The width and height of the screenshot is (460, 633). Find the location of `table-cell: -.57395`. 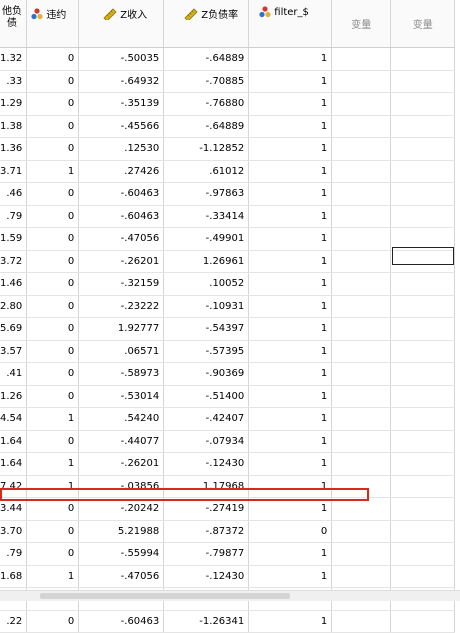

table-cell: -.57395 is located at coordinates (206, 351).